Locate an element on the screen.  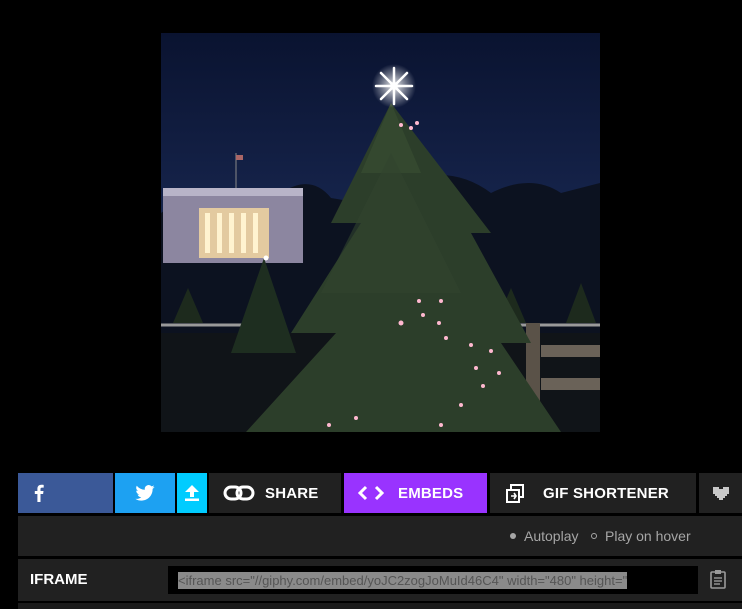
twitter-share-button is located at coordinates (145, 493).